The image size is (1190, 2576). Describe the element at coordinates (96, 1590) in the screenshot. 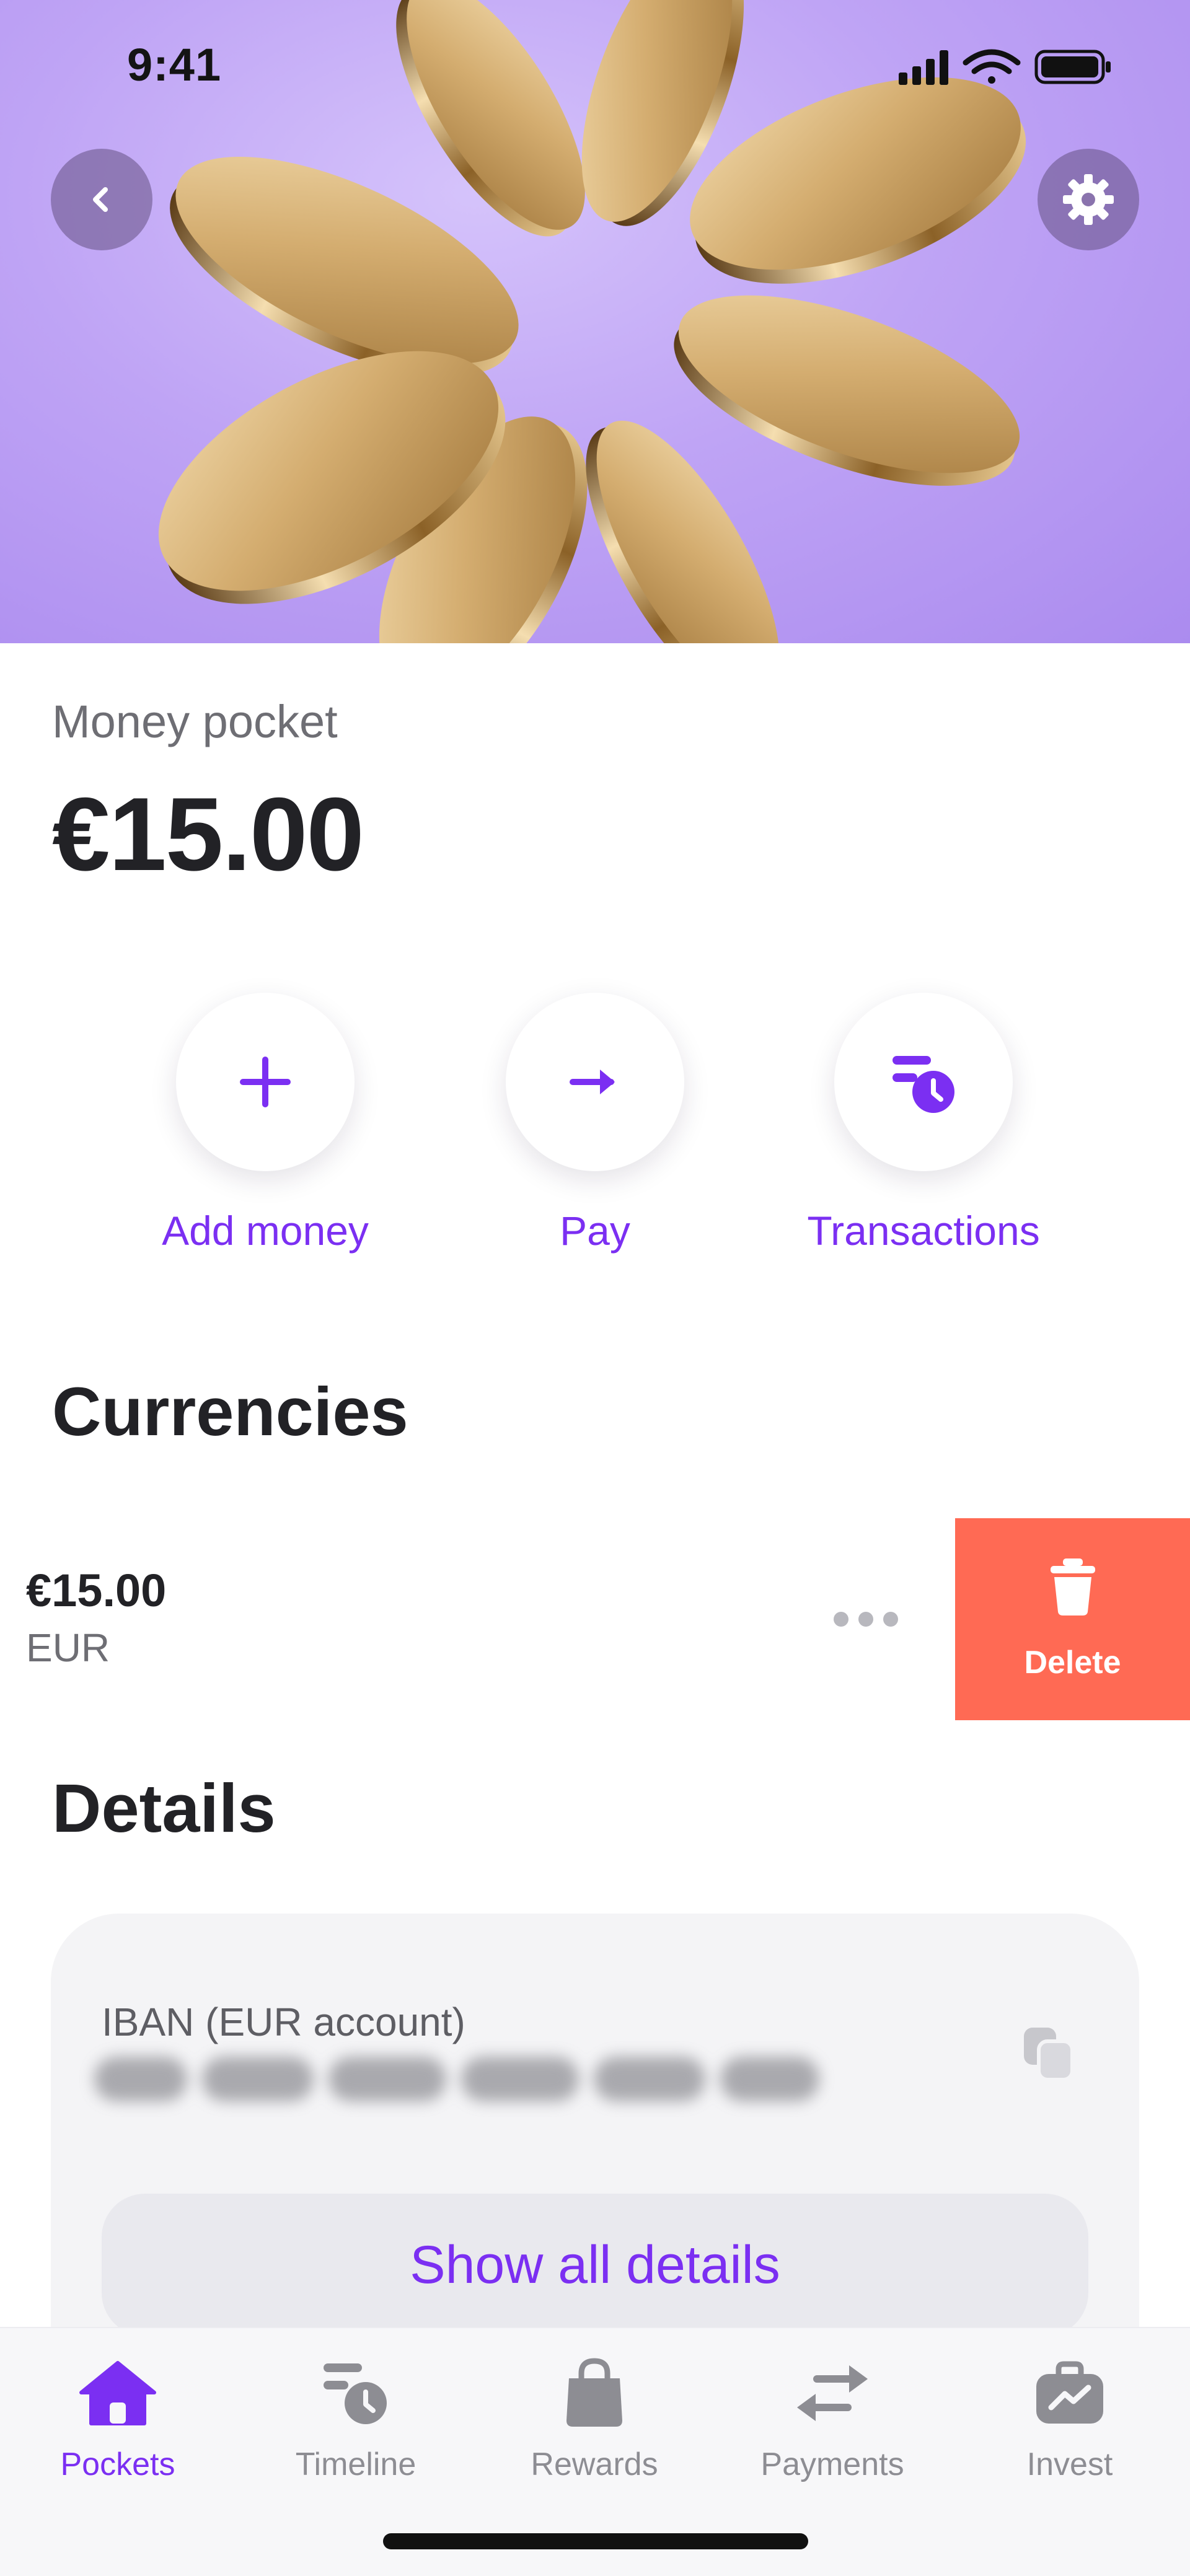

I see `currency-amount: €15.00` at that location.